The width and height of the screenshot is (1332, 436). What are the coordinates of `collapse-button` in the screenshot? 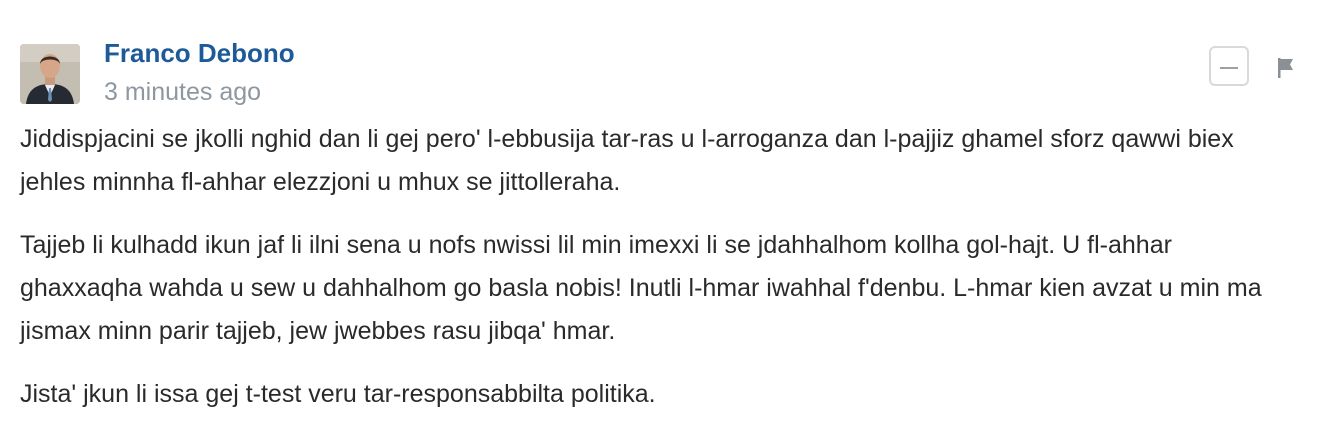 It's located at (1229, 66).